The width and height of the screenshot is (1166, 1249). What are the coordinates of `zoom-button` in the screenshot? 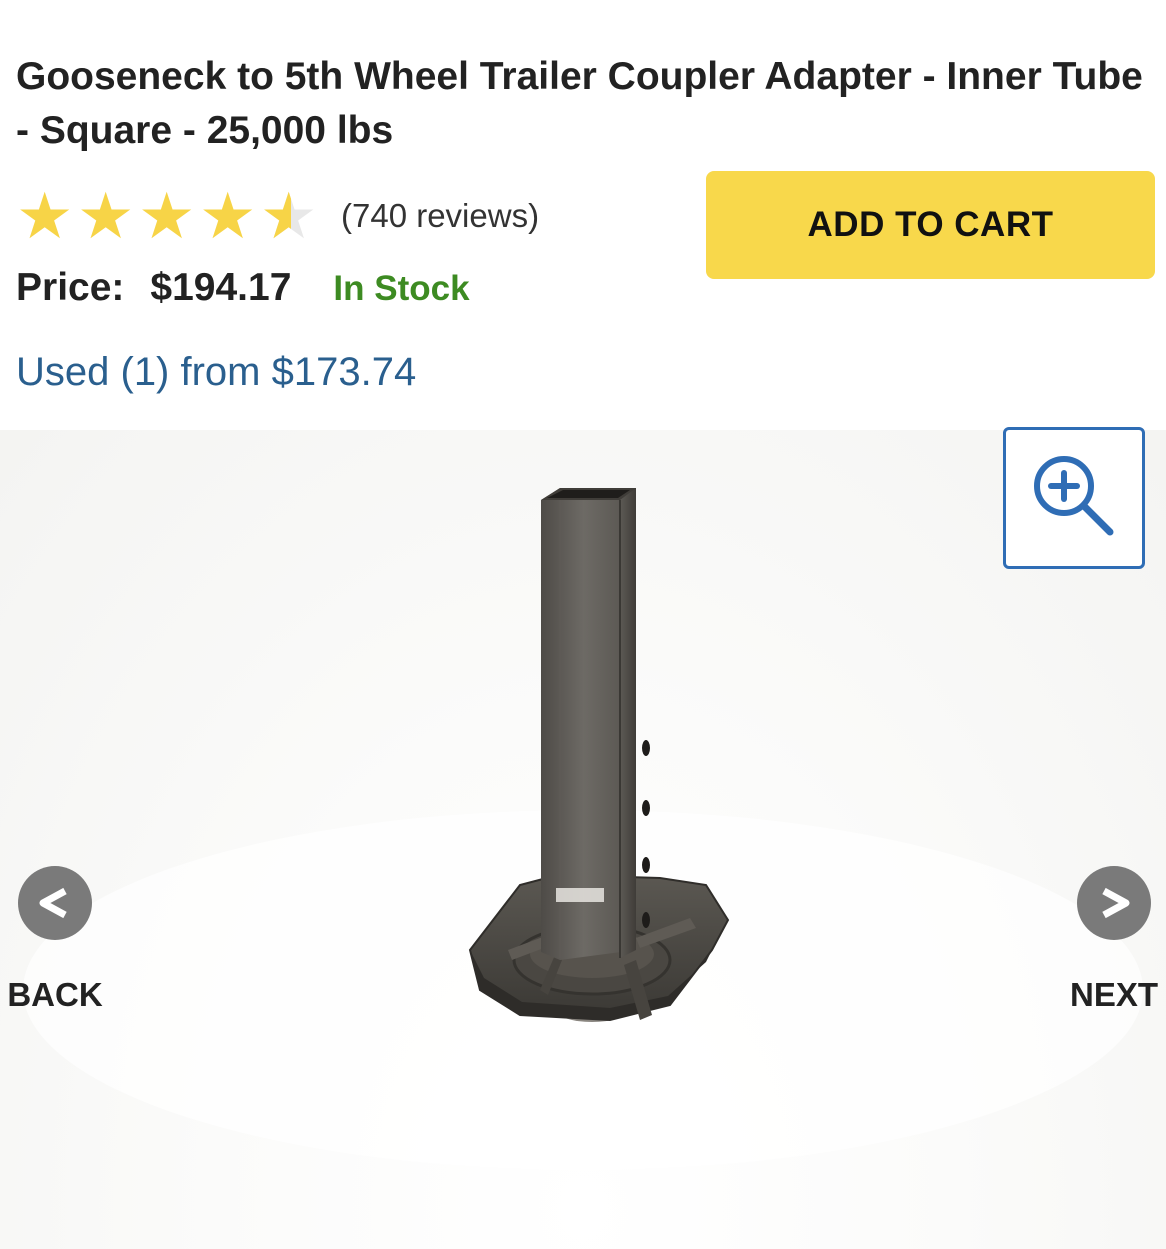 It's located at (1074, 498).